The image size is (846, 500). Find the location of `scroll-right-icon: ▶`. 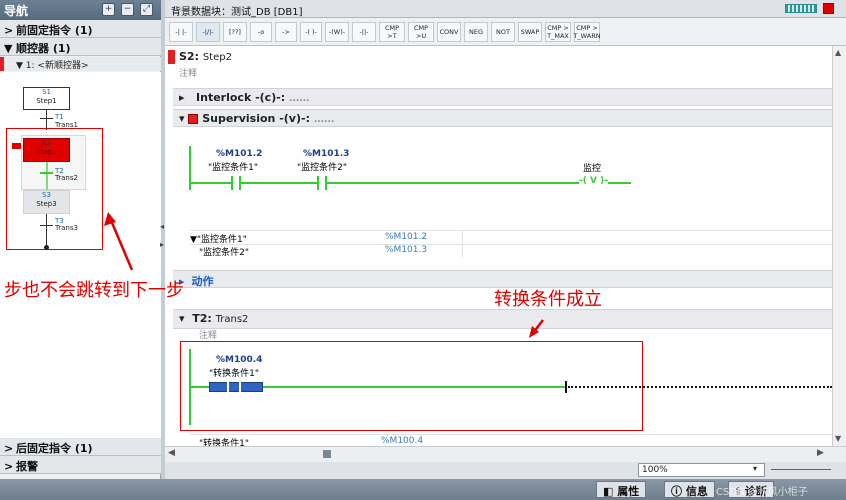

scroll-right-icon: ▶ is located at coordinates (820, 453).